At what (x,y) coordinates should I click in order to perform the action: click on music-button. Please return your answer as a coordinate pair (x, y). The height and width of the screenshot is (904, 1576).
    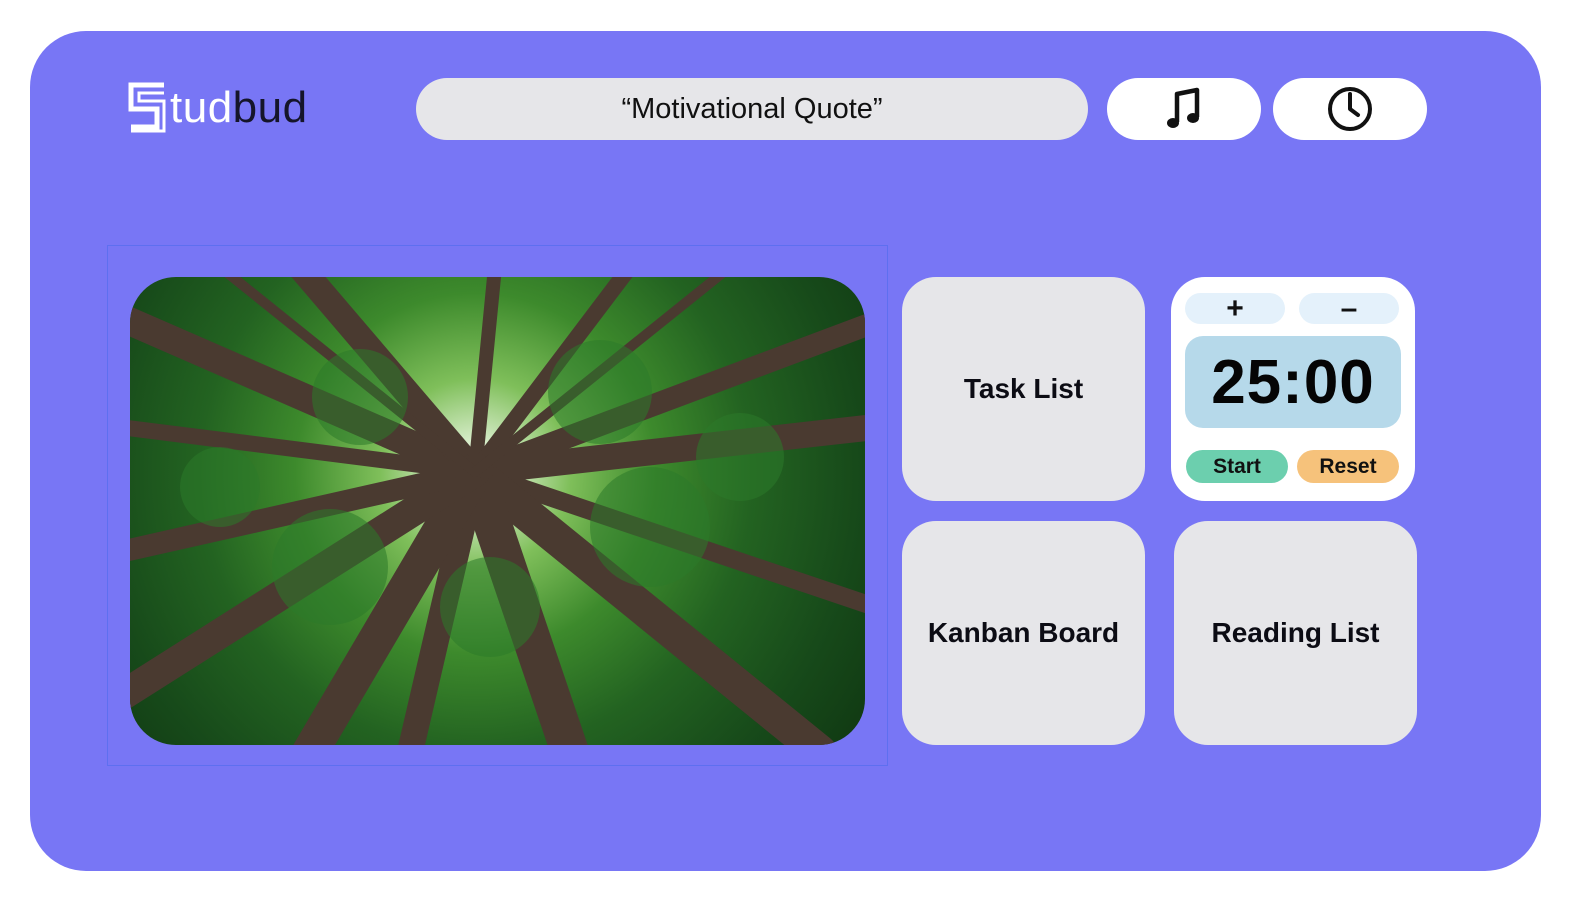
    Looking at the image, I should click on (1184, 109).